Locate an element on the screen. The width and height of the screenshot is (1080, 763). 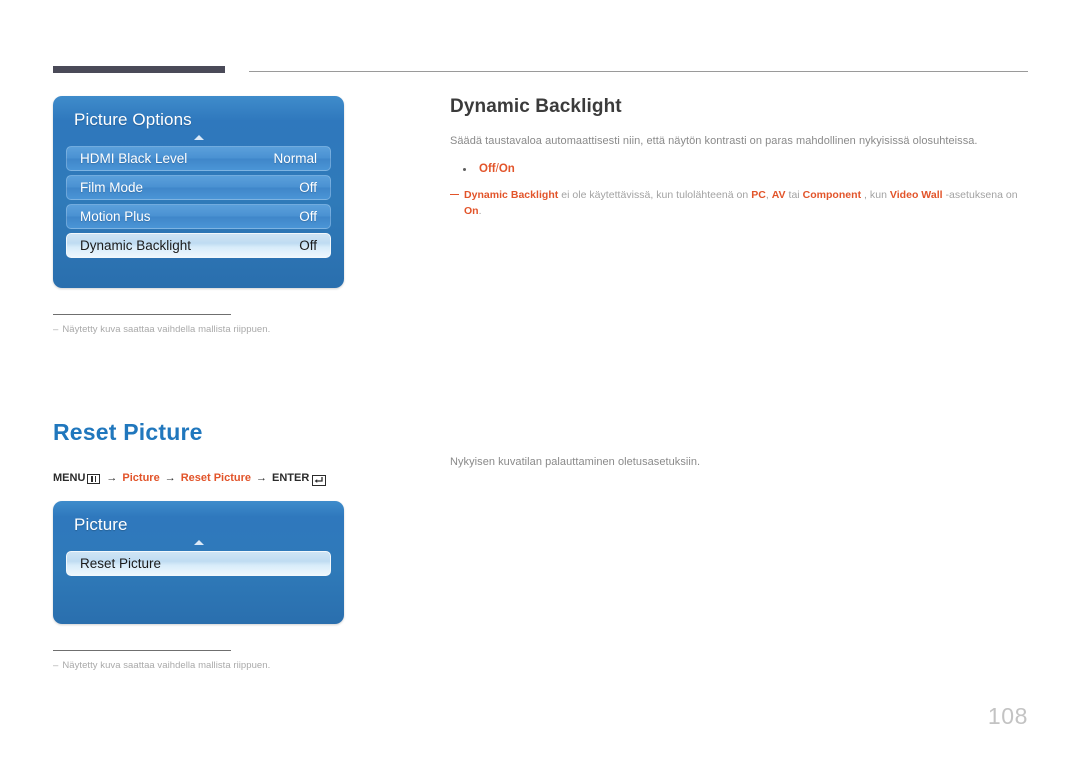
section-title-reset-picture: Reset Picture is located at coordinates (128, 432).